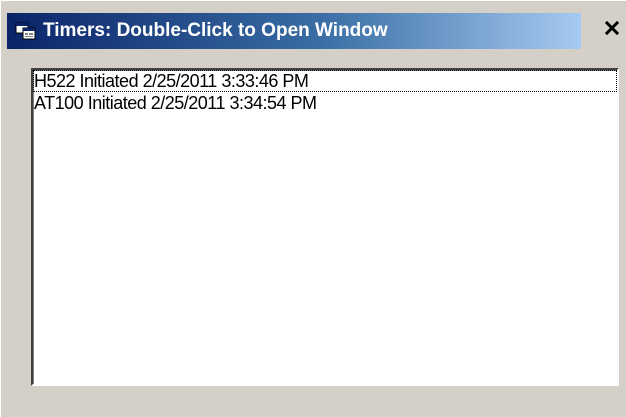  I want to click on list-item: H522 Initiated 2/25/2011 3:33:46 PM, so click(325, 81).